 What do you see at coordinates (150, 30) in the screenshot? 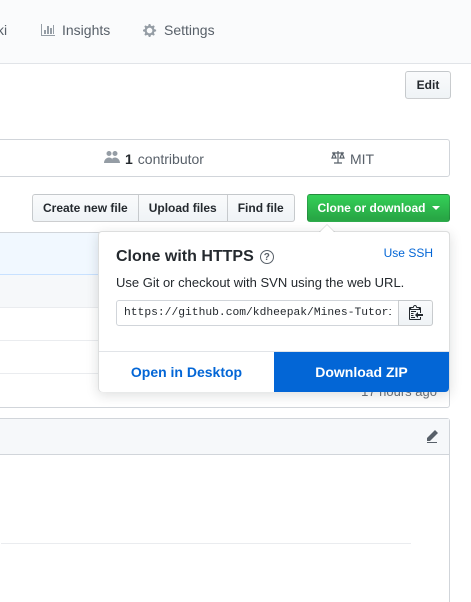
I see `gear-icon` at bounding box center [150, 30].